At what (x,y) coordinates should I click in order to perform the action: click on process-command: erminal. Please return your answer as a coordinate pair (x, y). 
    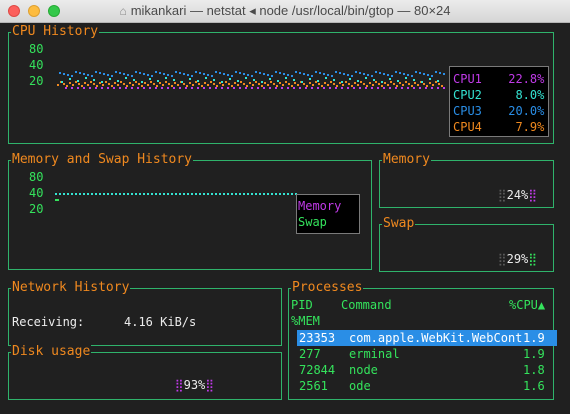
    Looking at the image, I should click on (374, 354).